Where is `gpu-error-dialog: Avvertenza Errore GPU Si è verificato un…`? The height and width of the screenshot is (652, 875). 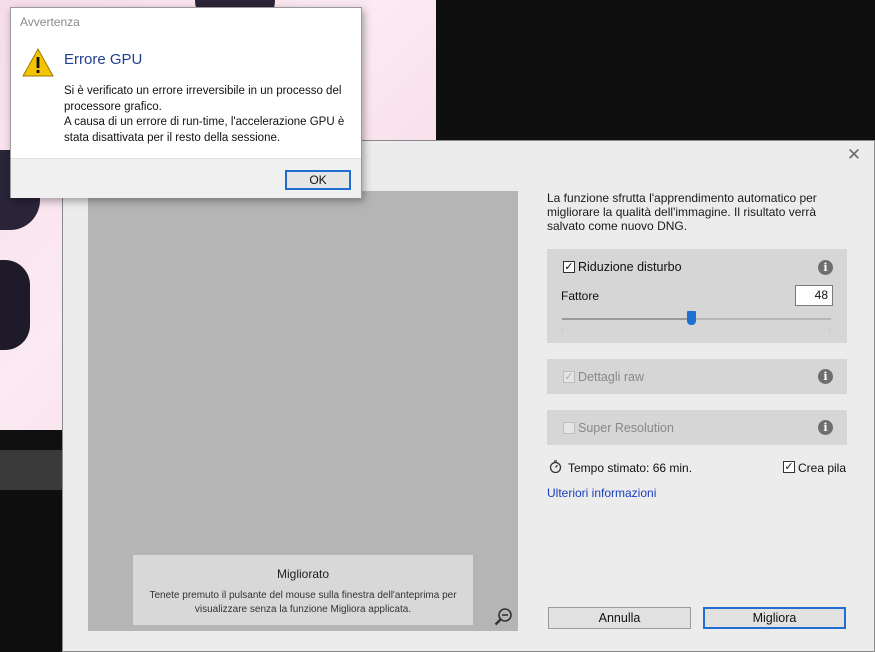
gpu-error-dialog: Avvertenza Errore GPU Si è verificato un… is located at coordinates (186, 102).